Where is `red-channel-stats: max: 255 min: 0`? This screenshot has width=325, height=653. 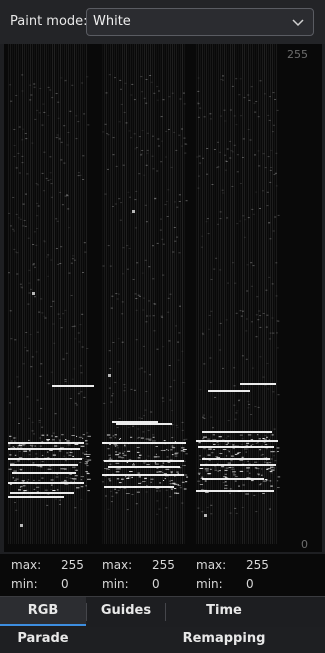 red-channel-stats: max: 255 min: 0 is located at coordinates (56, 575).